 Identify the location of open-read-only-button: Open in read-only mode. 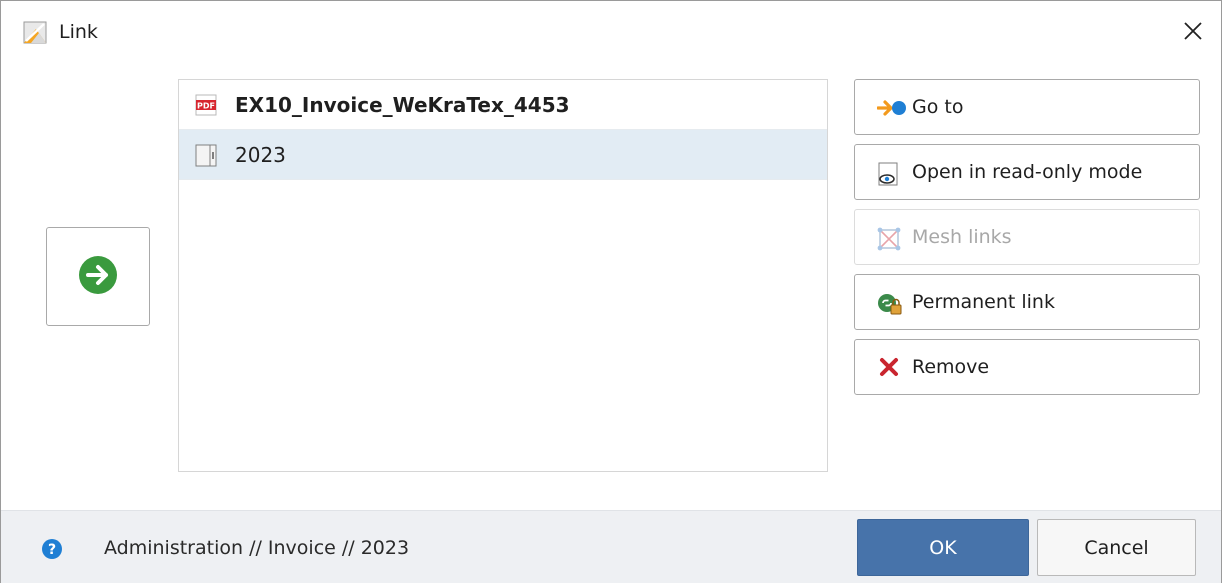
(1027, 172).